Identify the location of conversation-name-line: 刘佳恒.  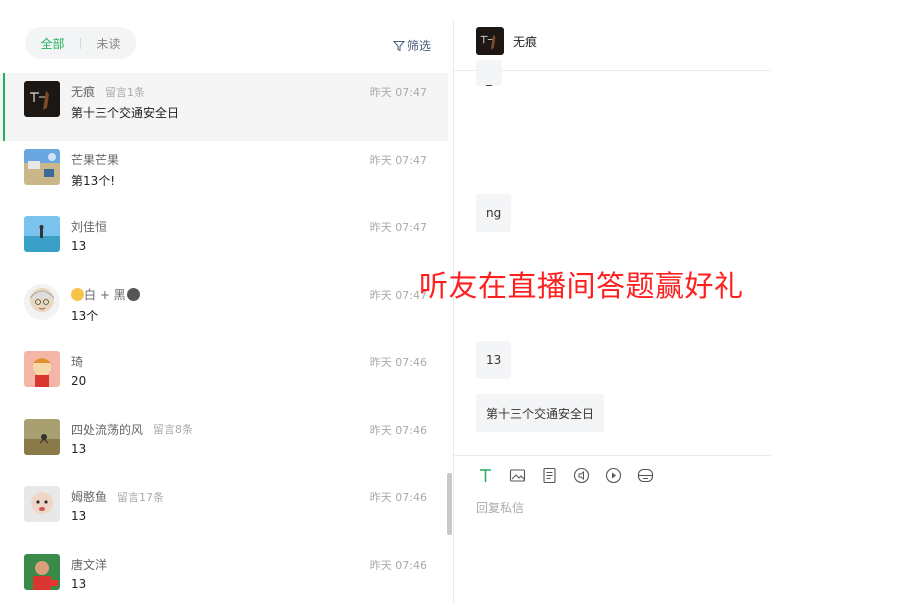
(89, 226).